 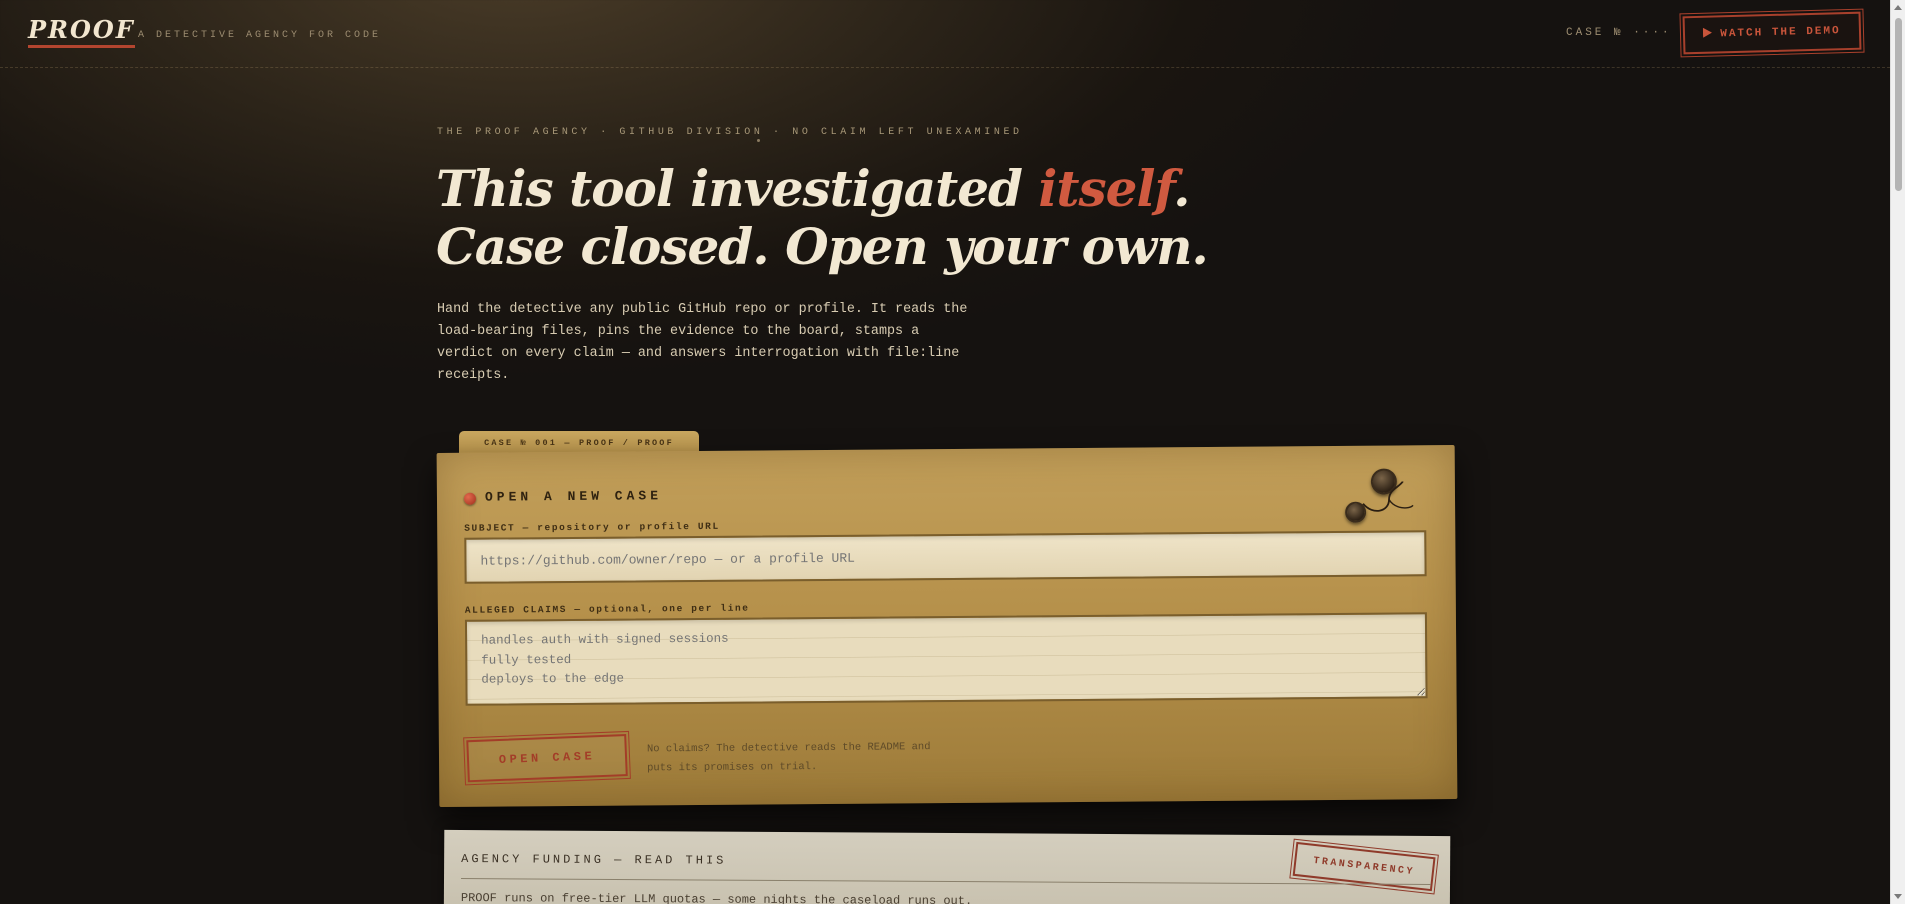 What do you see at coordinates (946, 659) in the screenshot?
I see `claims-textarea` at bounding box center [946, 659].